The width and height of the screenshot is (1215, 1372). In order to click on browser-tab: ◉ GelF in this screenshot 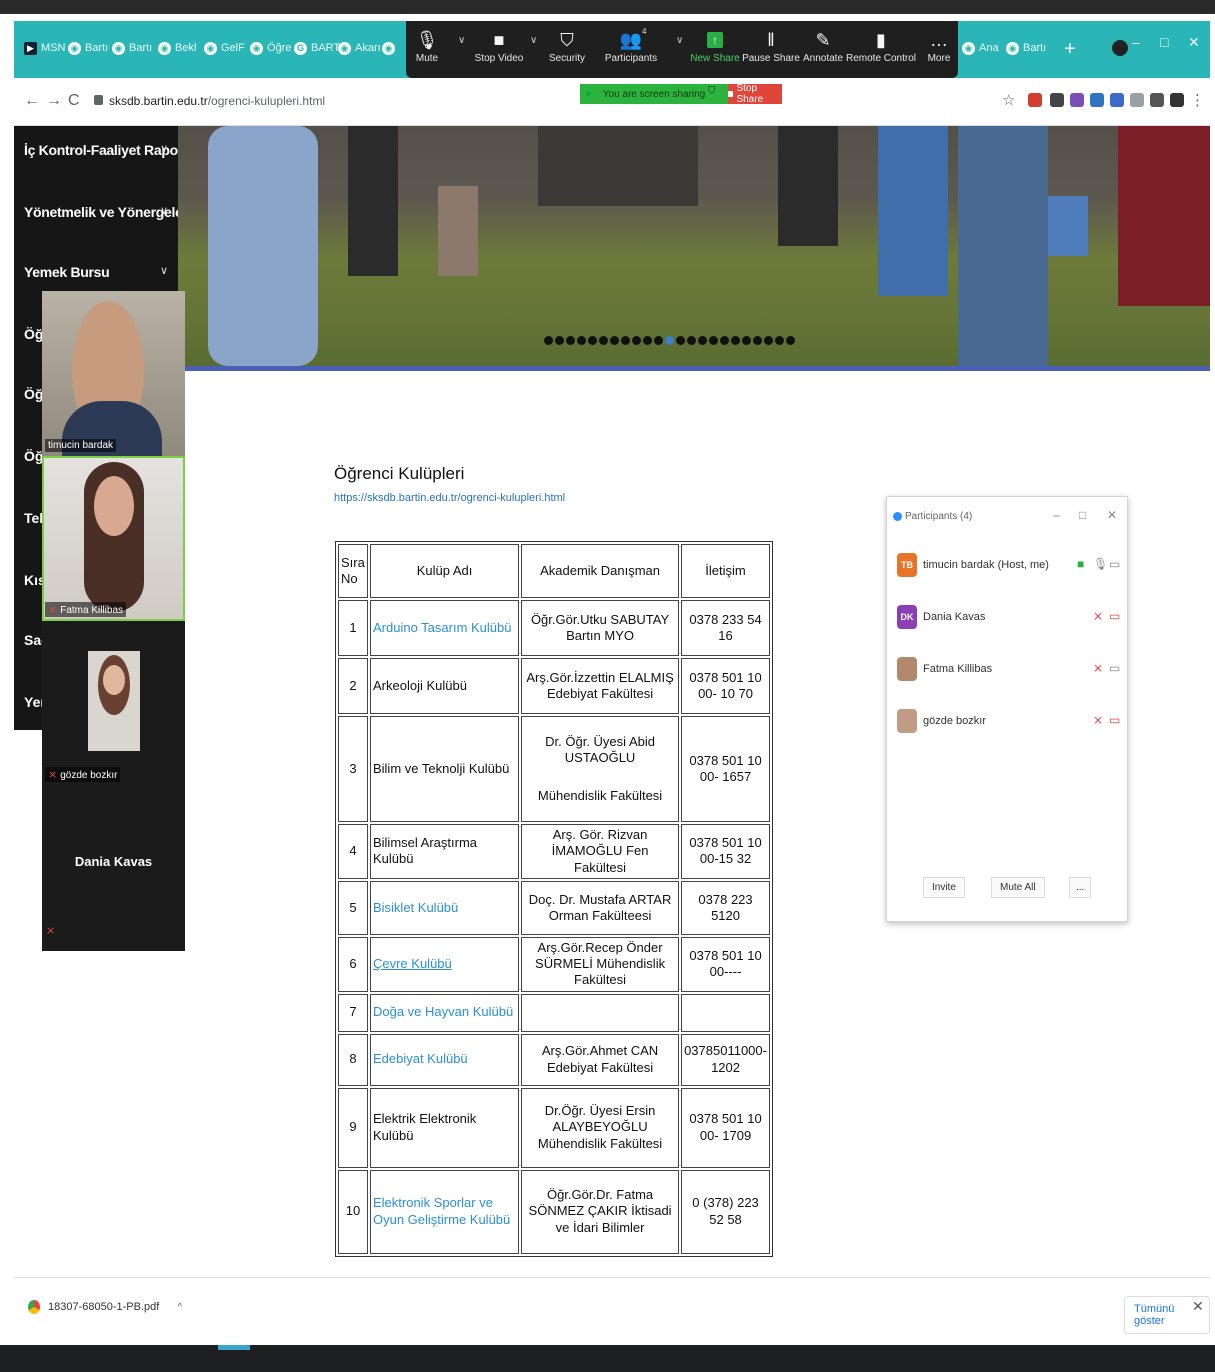, I will do `click(224, 48)`.